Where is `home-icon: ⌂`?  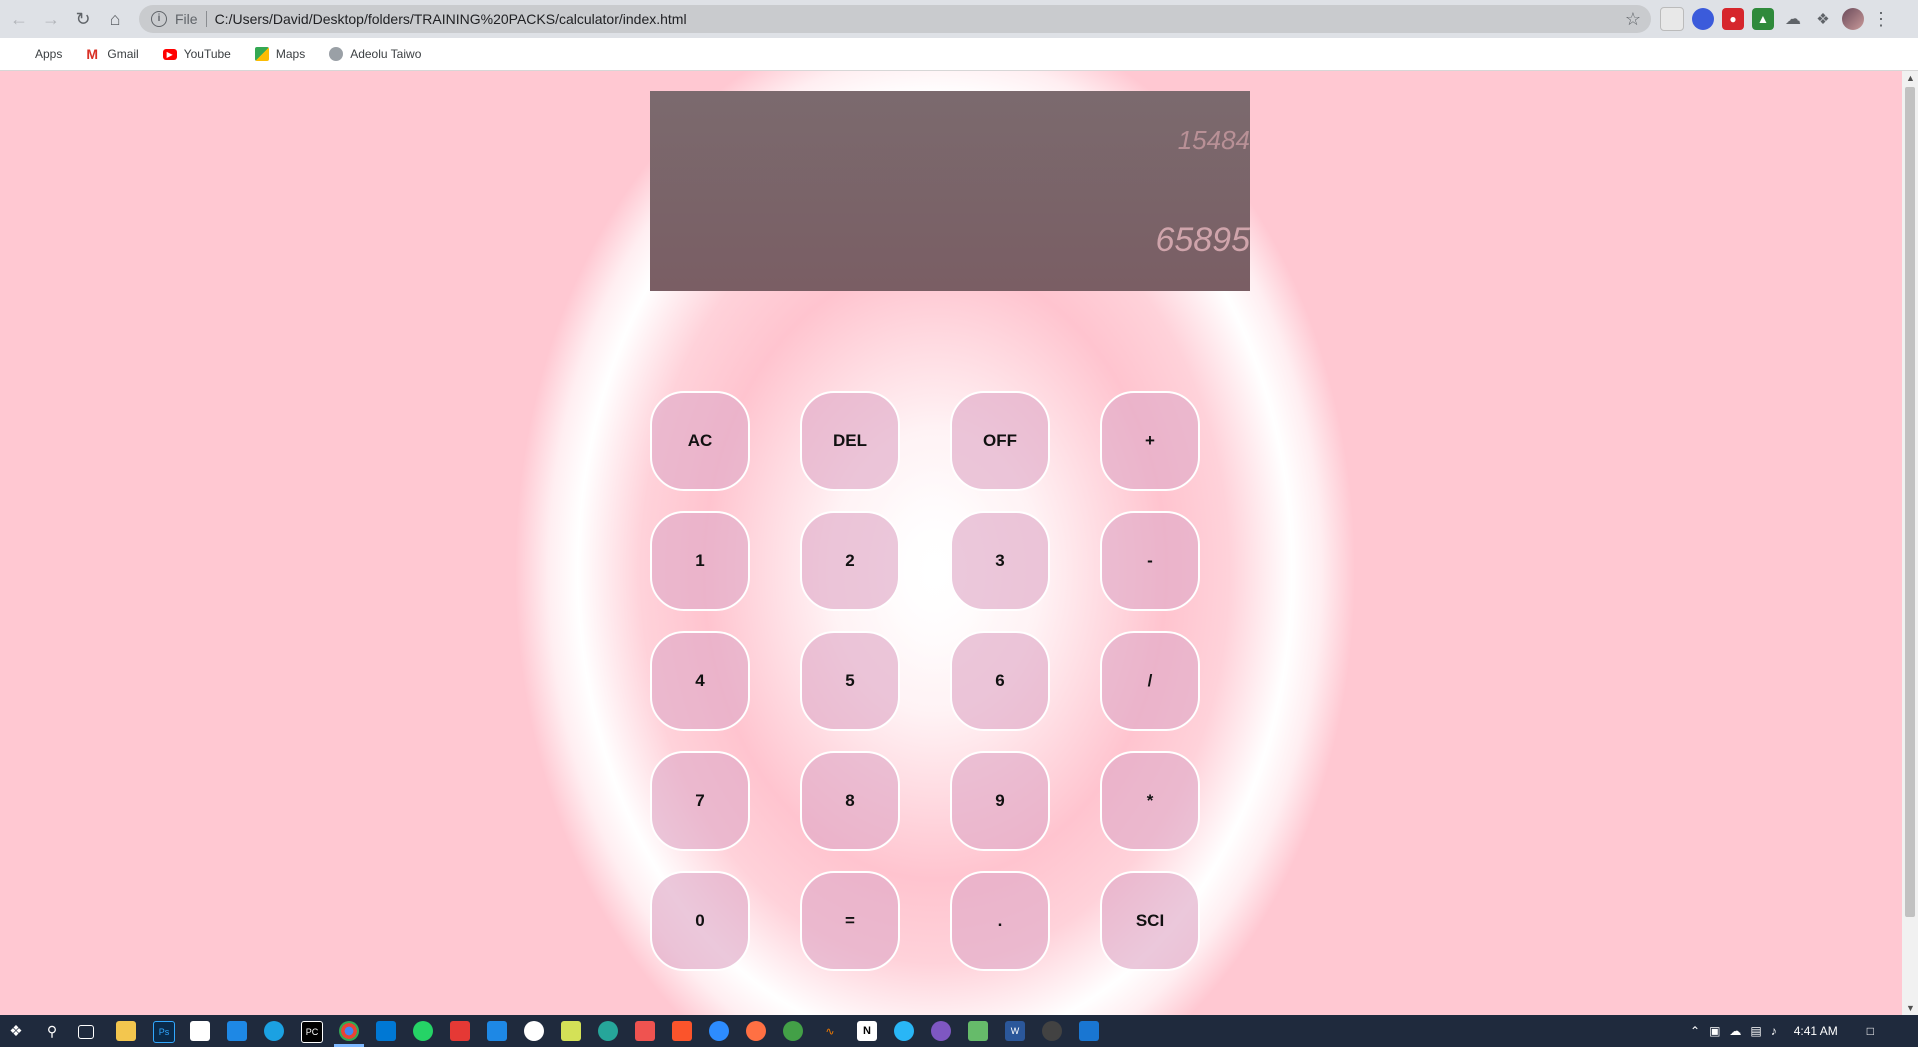
home-icon: ⌂ is located at coordinates (115, 19).